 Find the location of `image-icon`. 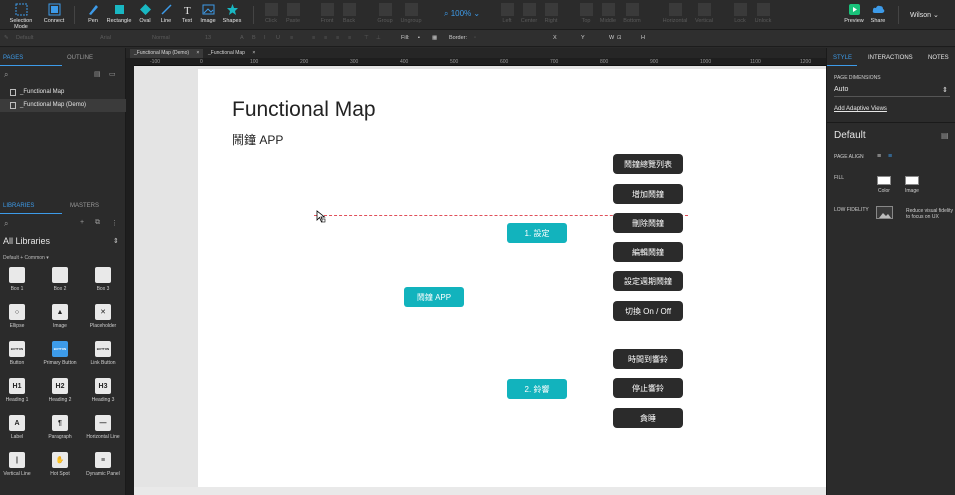

image-icon is located at coordinates (912, 180).